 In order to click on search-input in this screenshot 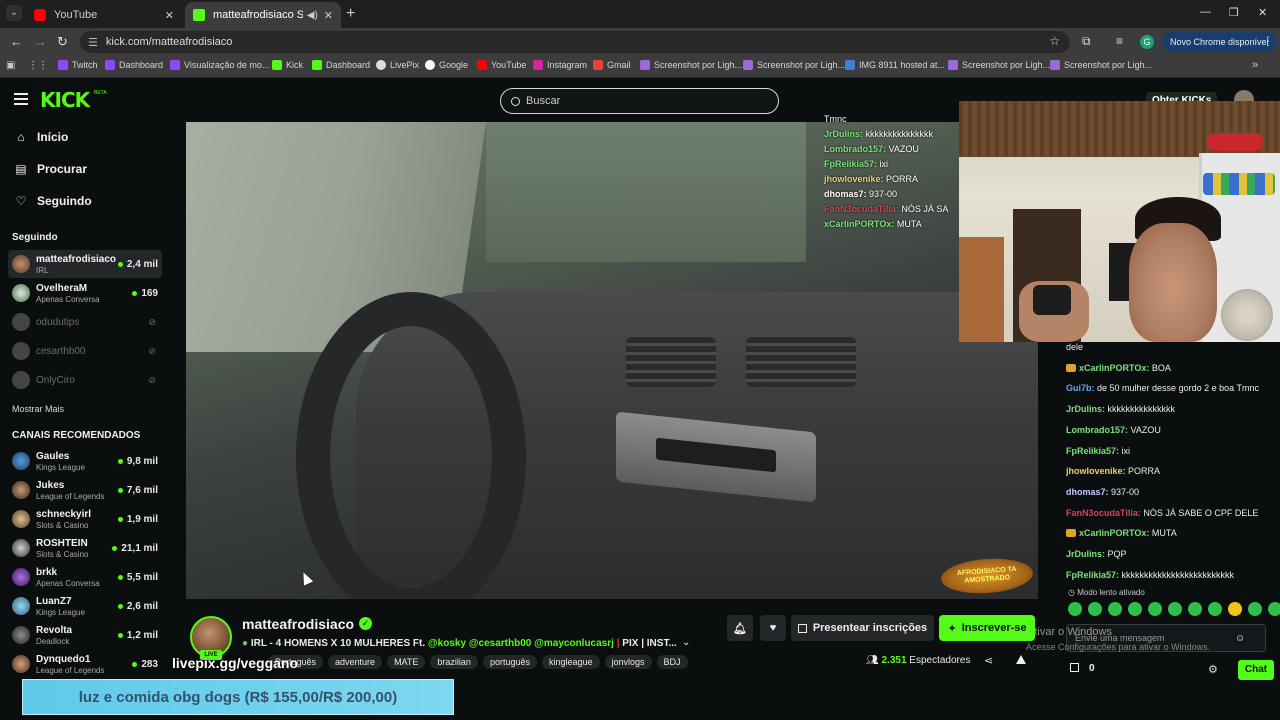, I will do `click(646, 101)`.